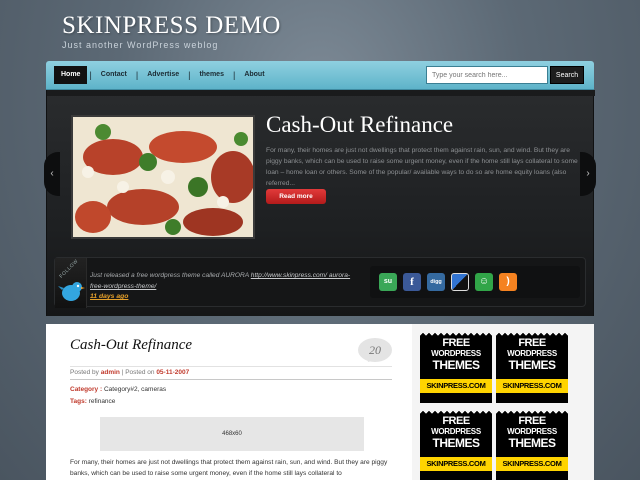 The height and width of the screenshot is (480, 640). What do you see at coordinates (254, 75) in the screenshot?
I see `nav-item-about: About` at bounding box center [254, 75].